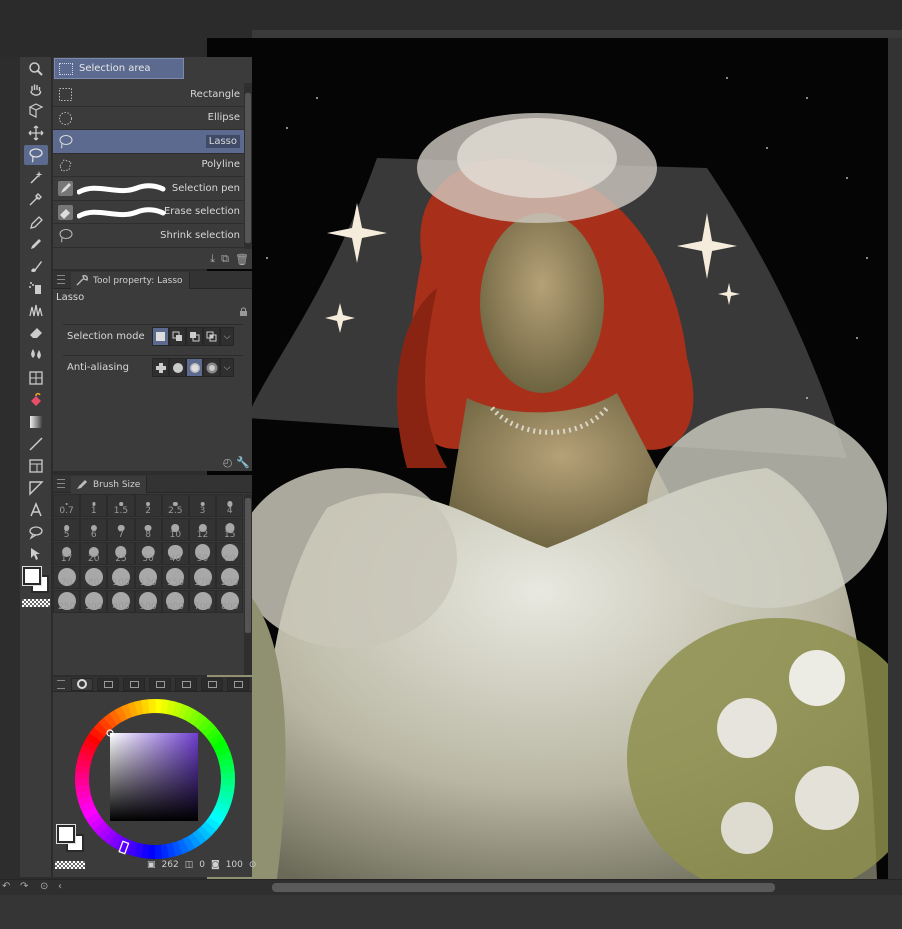 This screenshot has width=902, height=929. Describe the element at coordinates (36, 466) in the screenshot. I see `frame-border-tool-button` at that location.